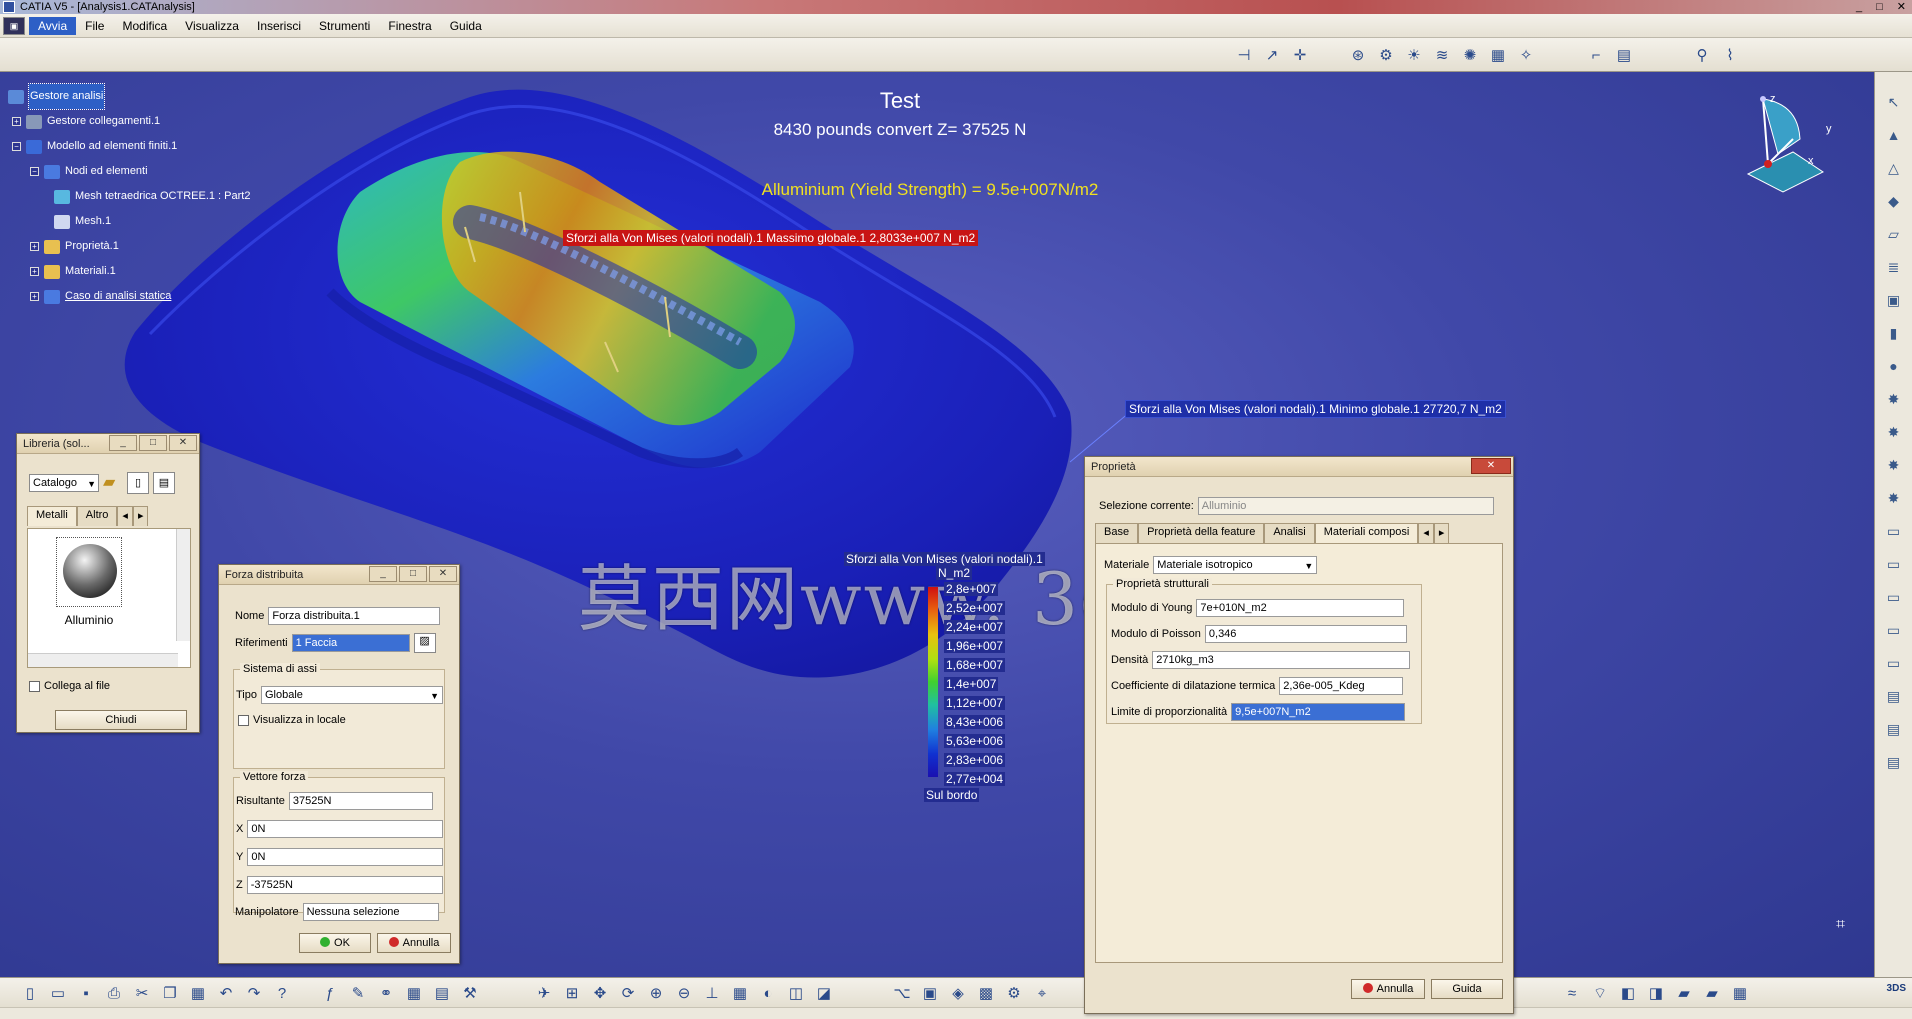  Describe the element at coordinates (1730, 55) in the screenshot. I see `spring-icon: ⌇` at that location.